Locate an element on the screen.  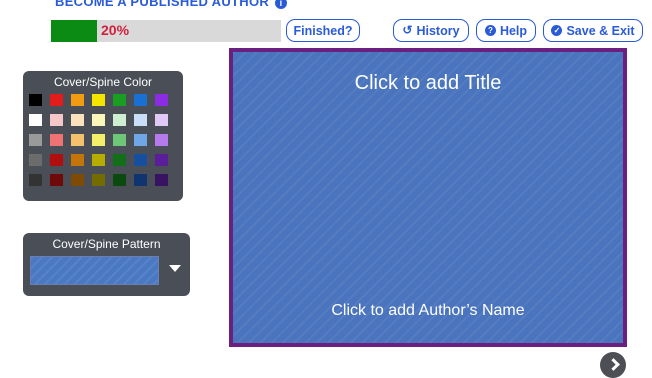
chevron-right-icon is located at coordinates (613, 365).